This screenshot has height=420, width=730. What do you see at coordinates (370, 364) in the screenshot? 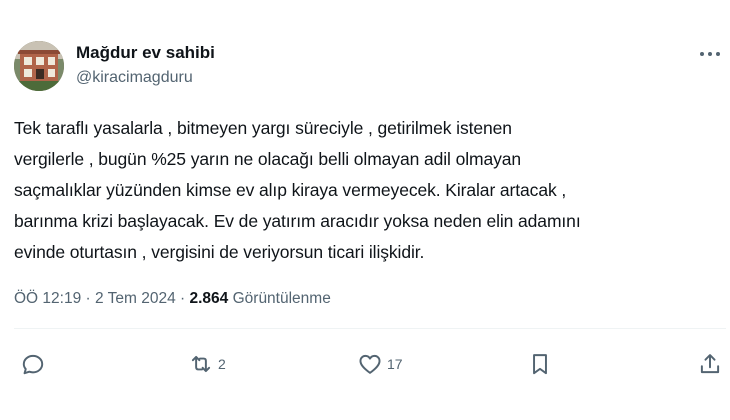
I see `heart-icon` at bounding box center [370, 364].